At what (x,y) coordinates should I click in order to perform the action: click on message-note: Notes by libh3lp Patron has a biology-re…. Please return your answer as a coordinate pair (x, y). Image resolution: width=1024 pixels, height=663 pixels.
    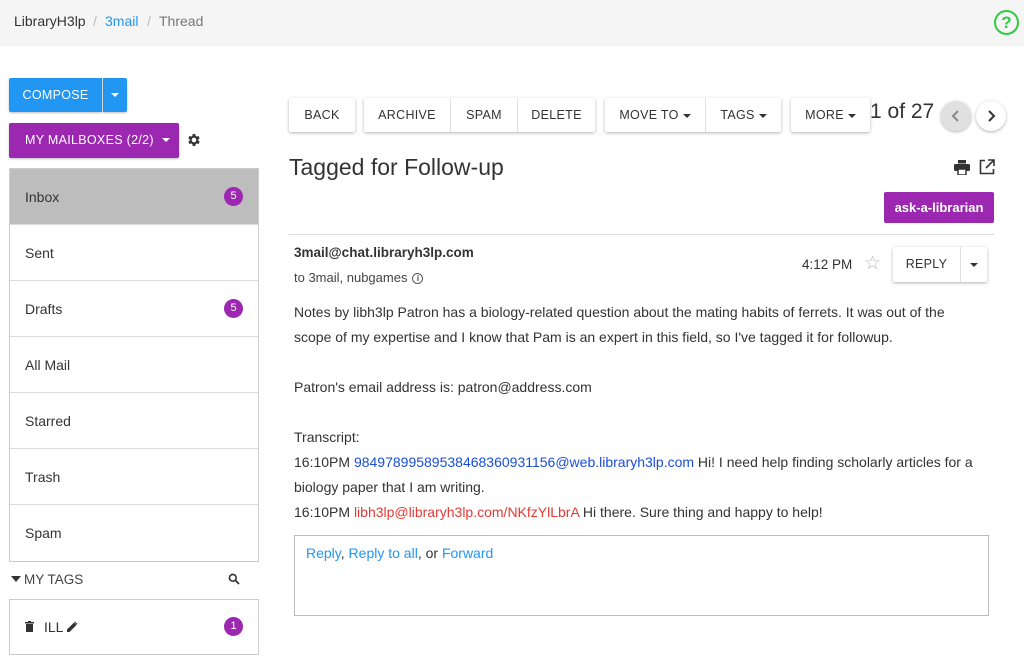
    Looking at the image, I should click on (644, 325).